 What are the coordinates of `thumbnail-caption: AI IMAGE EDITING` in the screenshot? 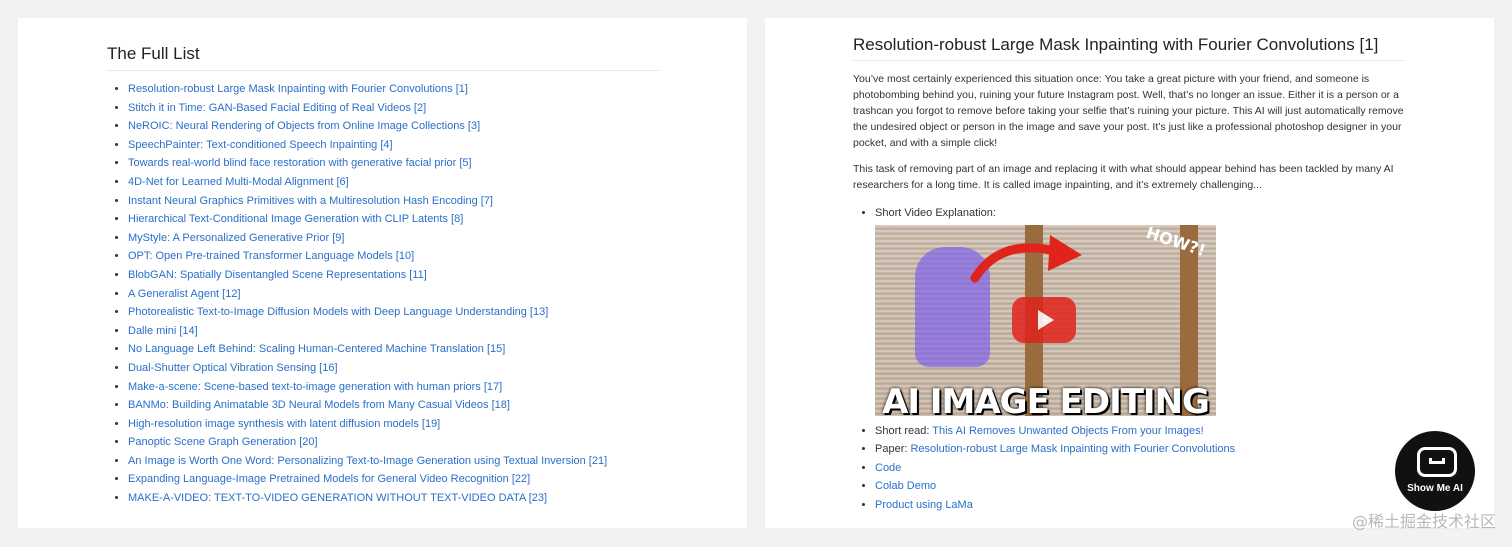 It's located at (1046, 399).